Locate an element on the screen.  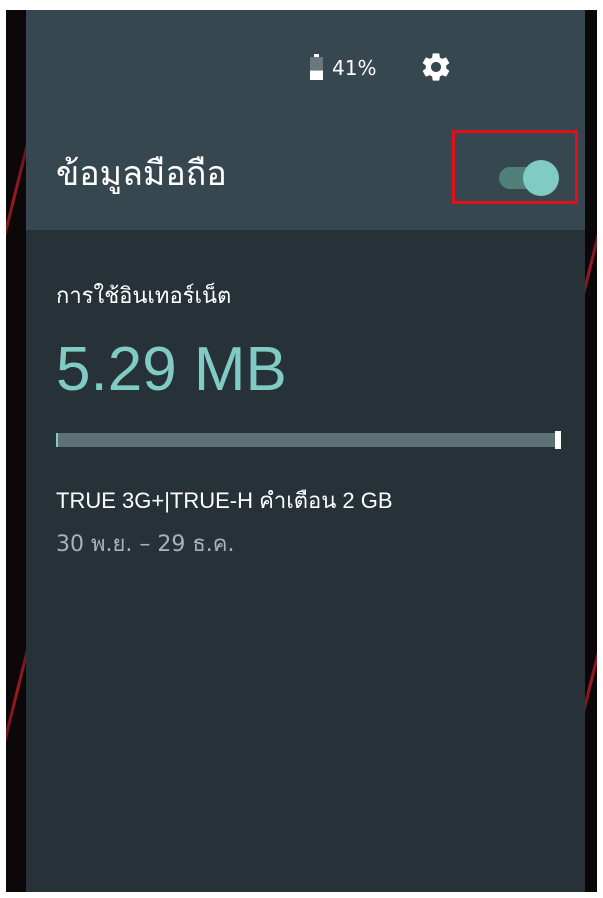
billing-period-text: 30 พ.ย. – 29 ธ.ค. is located at coordinates (145, 544).